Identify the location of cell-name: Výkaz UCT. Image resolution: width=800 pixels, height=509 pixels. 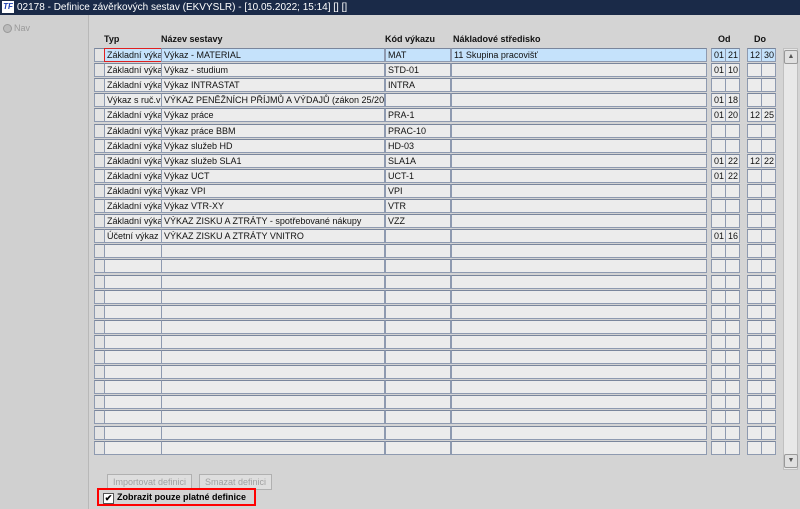
(273, 175).